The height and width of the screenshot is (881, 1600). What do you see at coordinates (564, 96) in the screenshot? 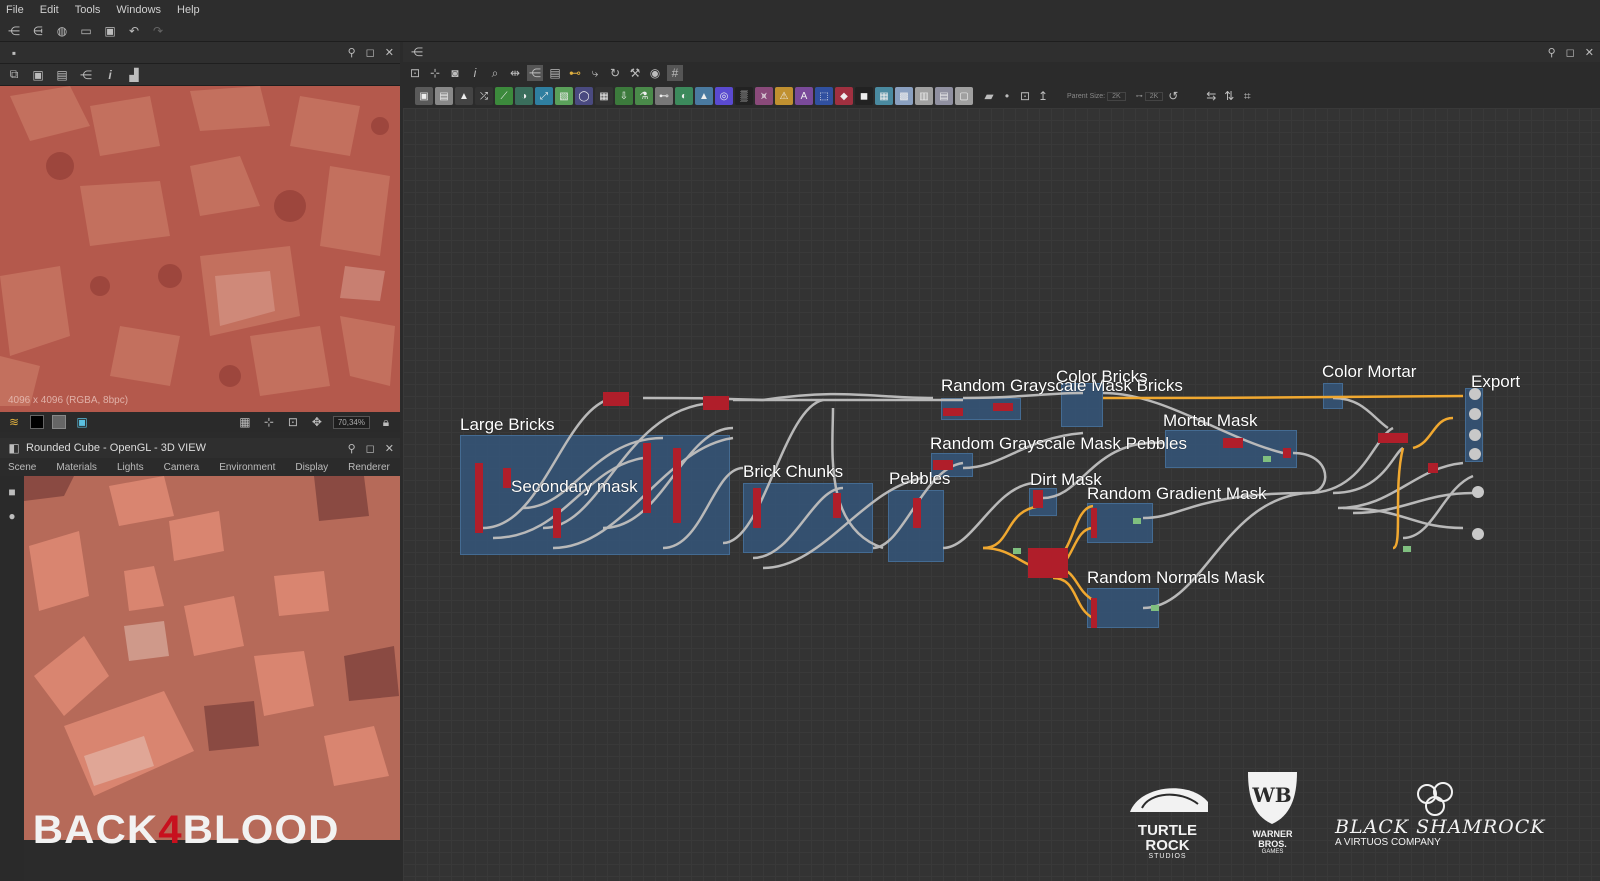
I see `gradient-icon: ▧` at bounding box center [564, 96].